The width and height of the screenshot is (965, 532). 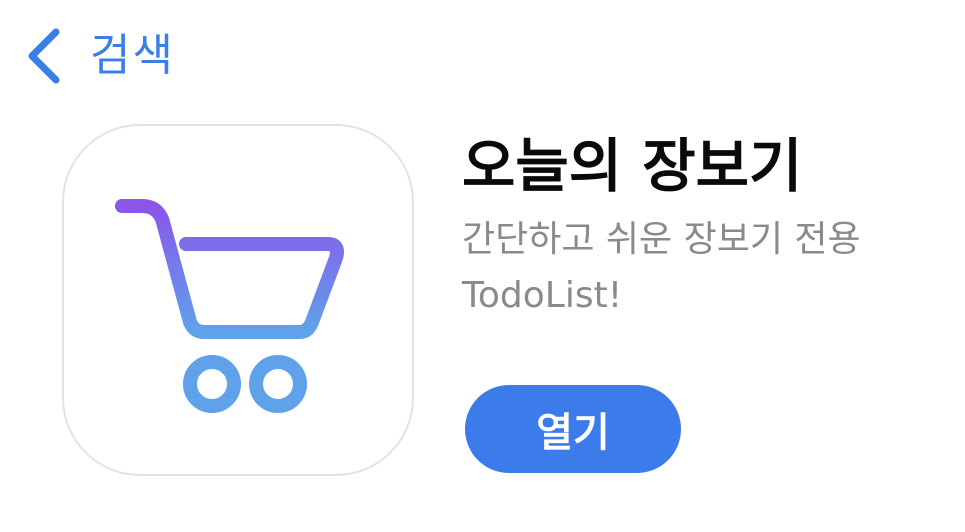 I want to click on back-button: 검색, so click(x=99, y=56).